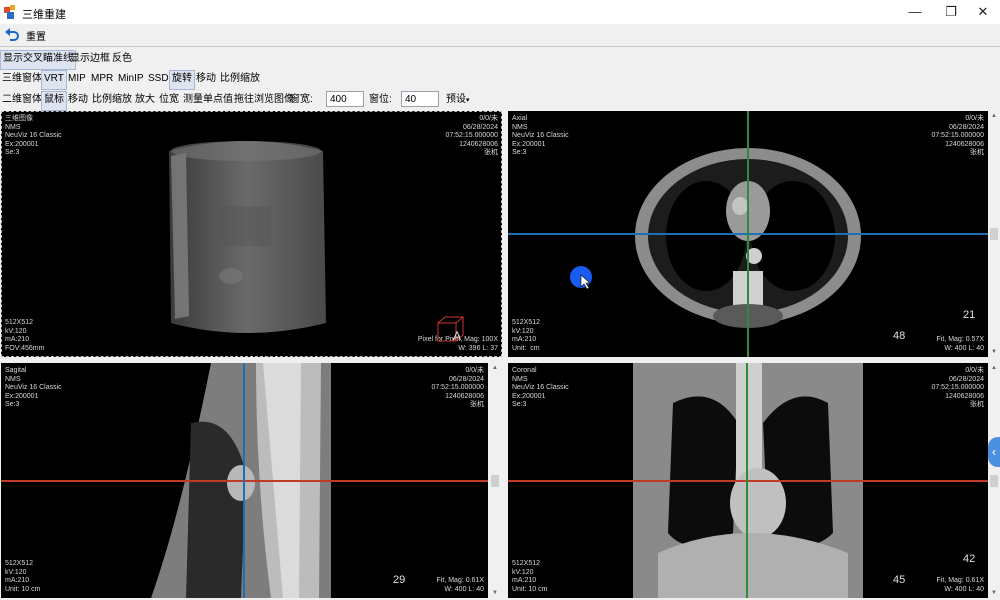 Image resolution: width=1000 pixels, height=600 pixels. I want to click on window-width-input: 400, so click(345, 99).